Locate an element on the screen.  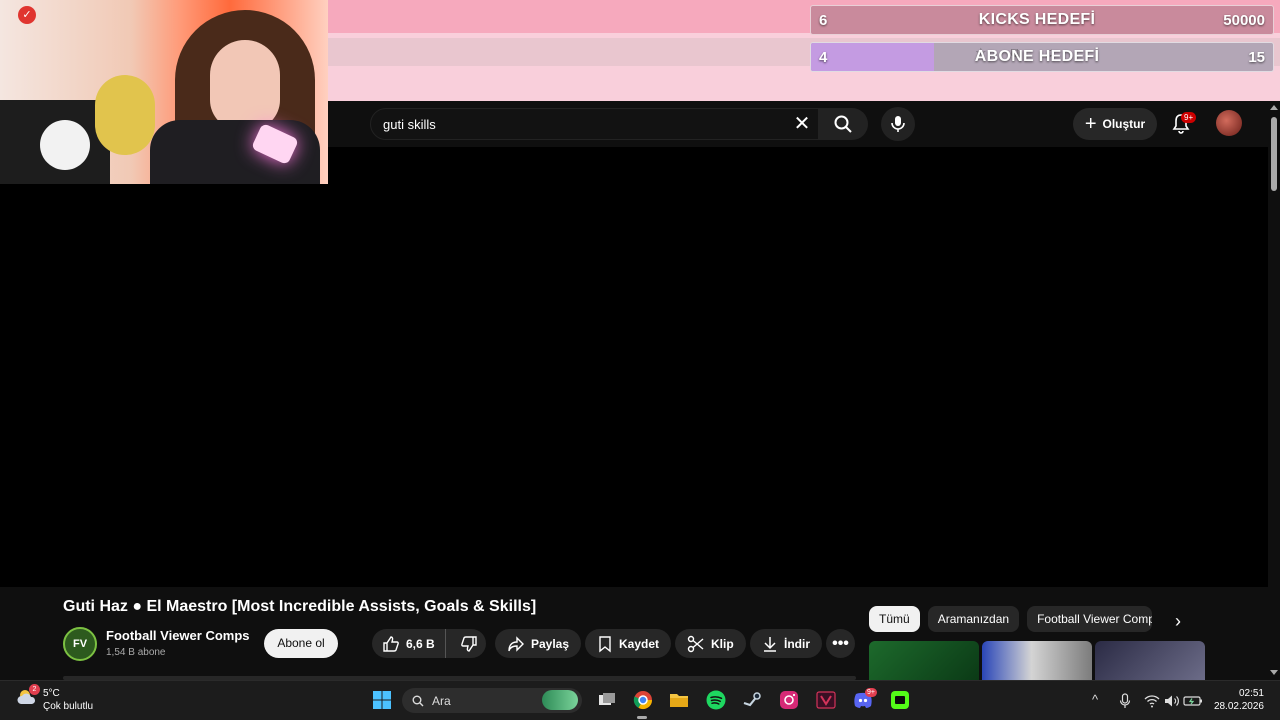
wifi-icon is located at coordinates (1152, 701).